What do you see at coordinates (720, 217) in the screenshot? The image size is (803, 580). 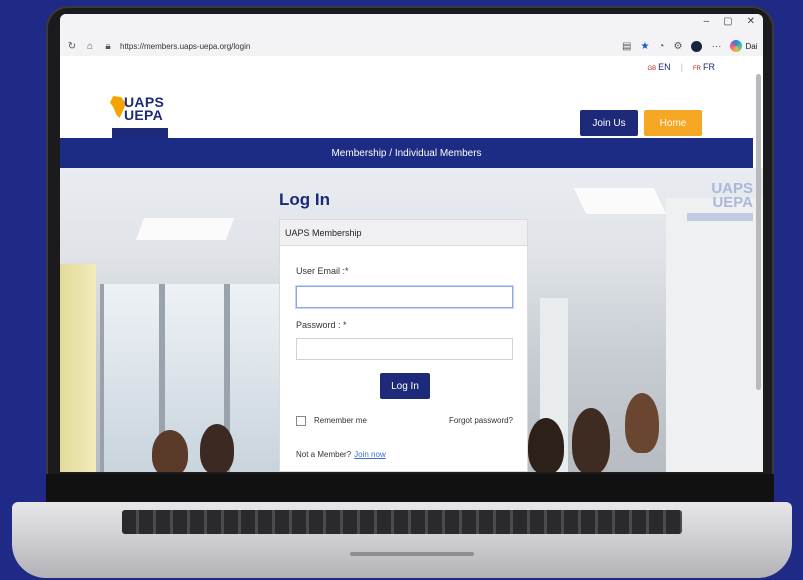 I see `watermark-strip` at bounding box center [720, 217].